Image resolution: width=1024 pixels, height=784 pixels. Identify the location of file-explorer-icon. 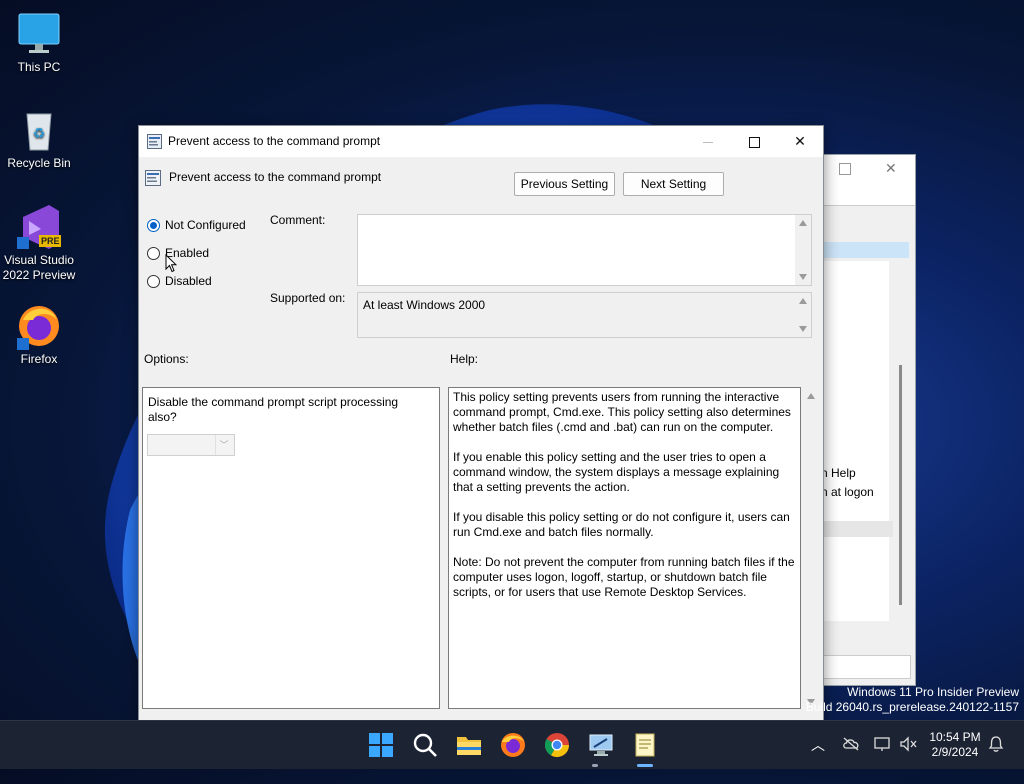
(469, 745).